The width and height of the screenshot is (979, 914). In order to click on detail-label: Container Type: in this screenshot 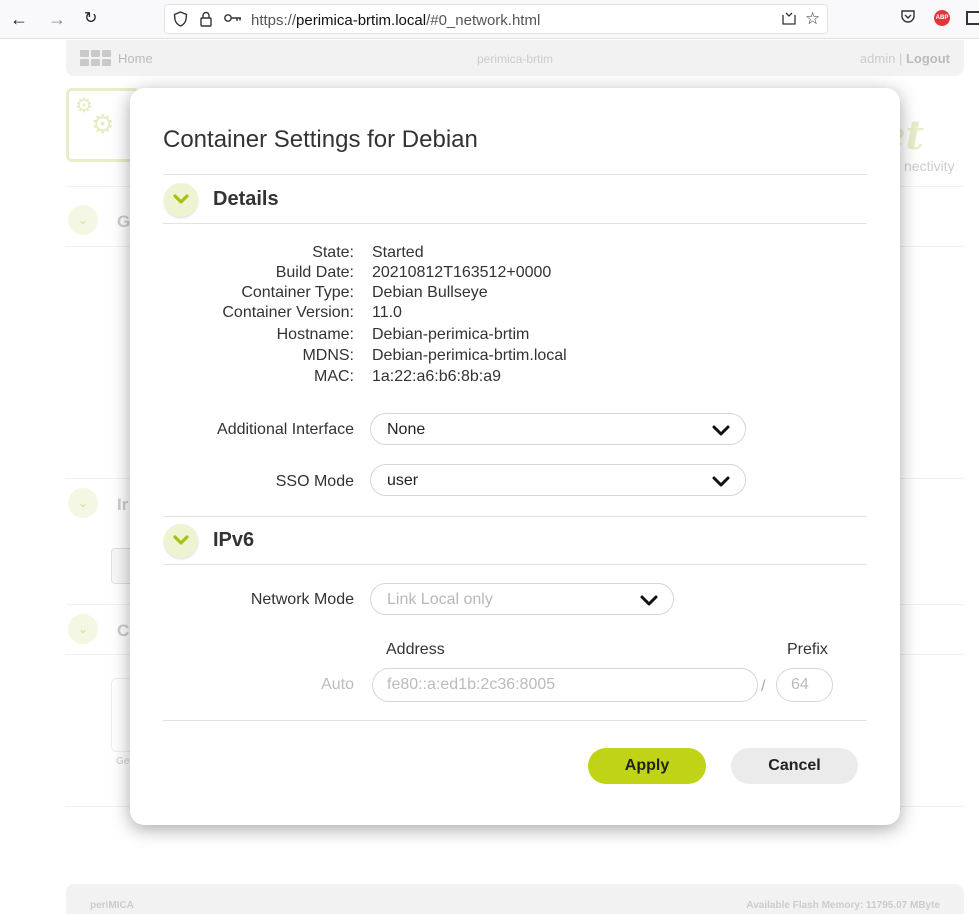, I will do `click(297, 292)`.